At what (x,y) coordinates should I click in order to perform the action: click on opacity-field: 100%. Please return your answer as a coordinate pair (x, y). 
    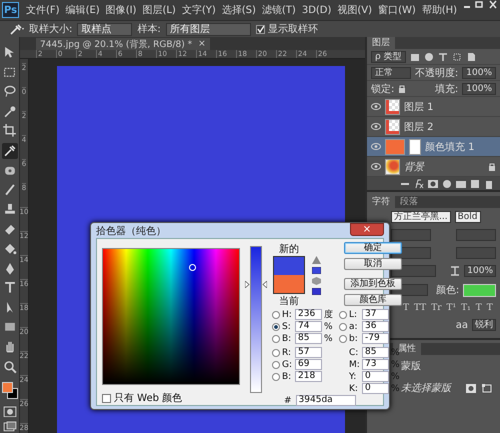
    Looking at the image, I should click on (479, 72).